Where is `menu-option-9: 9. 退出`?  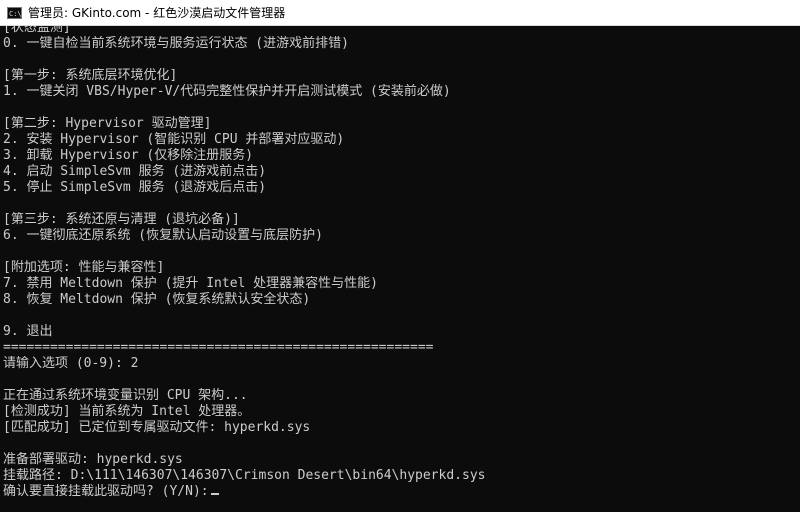
menu-option-9: 9. 退出 is located at coordinates (28, 331).